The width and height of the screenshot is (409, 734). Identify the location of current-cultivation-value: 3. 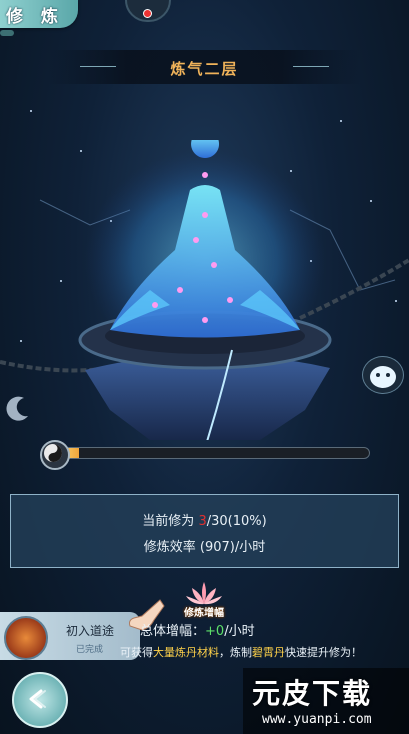
(202, 521).